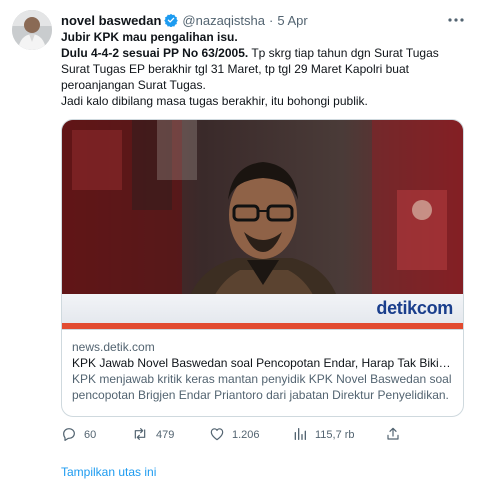  I want to click on avatar-photo, so click(32, 30).